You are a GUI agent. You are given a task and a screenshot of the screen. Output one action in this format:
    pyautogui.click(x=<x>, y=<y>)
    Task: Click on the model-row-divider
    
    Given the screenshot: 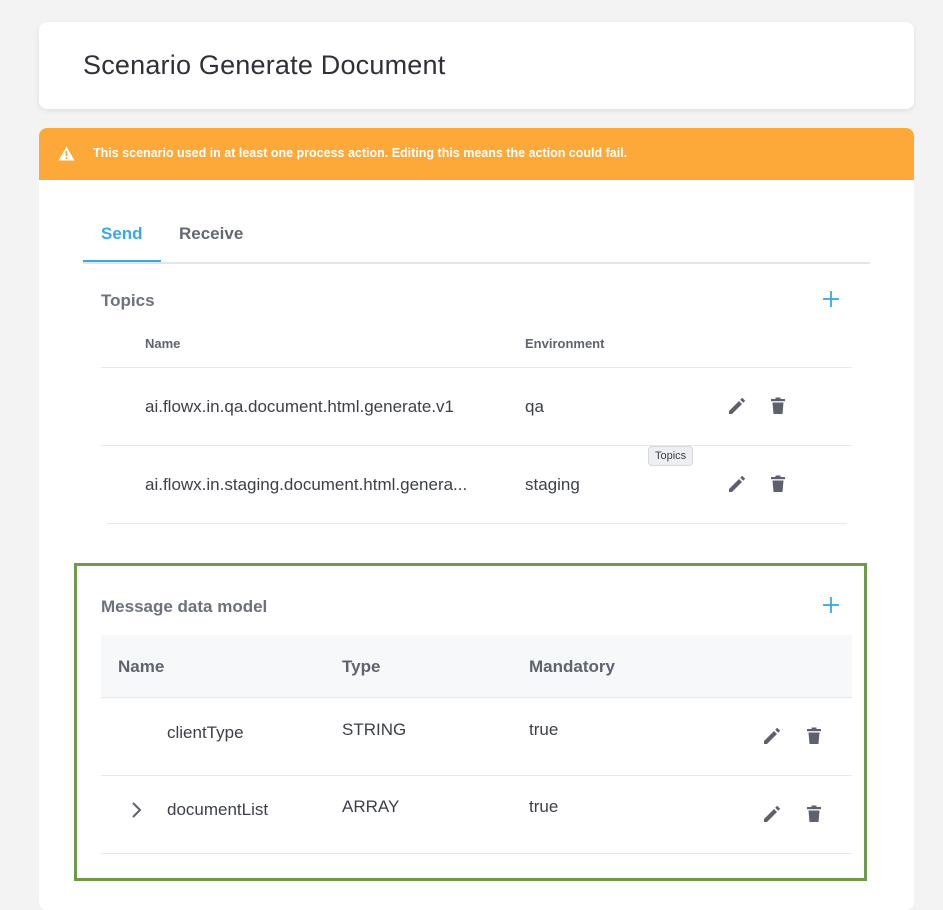 What is the action you would take?
    pyautogui.click(x=476, y=775)
    